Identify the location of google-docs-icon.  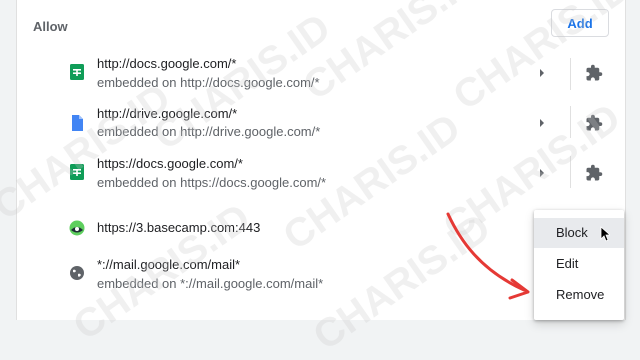
(77, 123).